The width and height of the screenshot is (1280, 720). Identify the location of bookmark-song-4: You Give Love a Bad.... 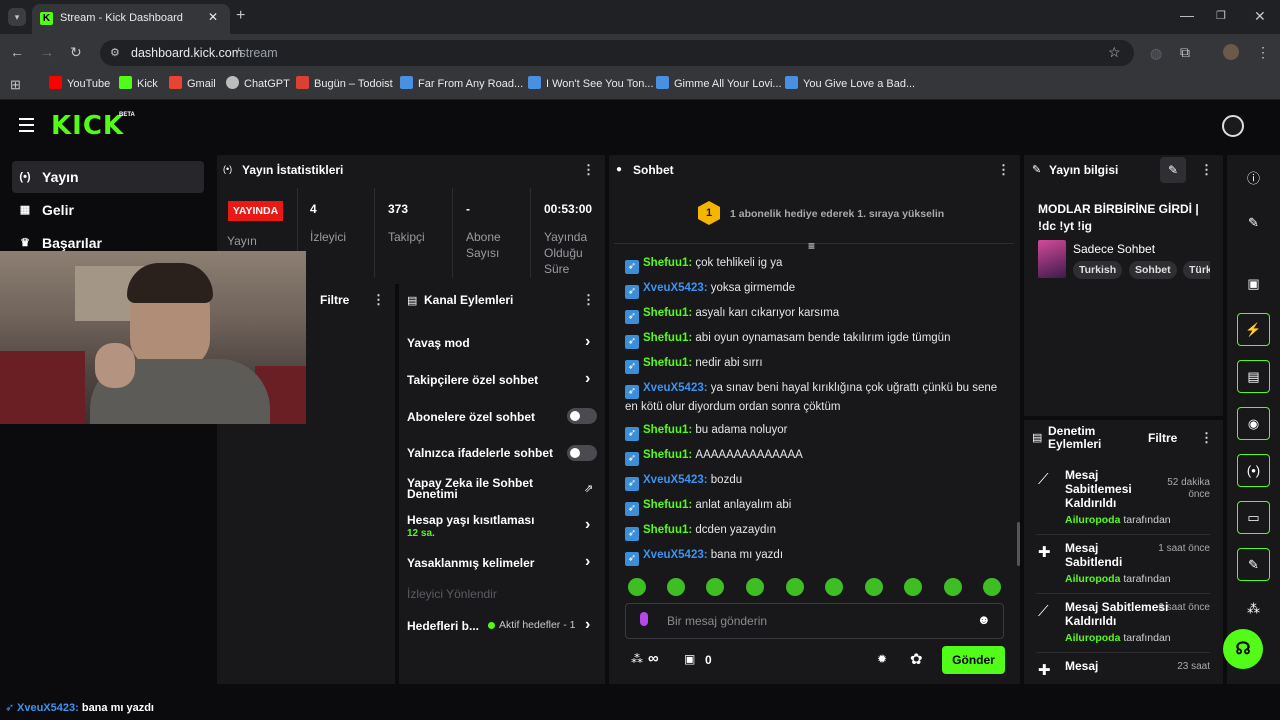
(850, 84).